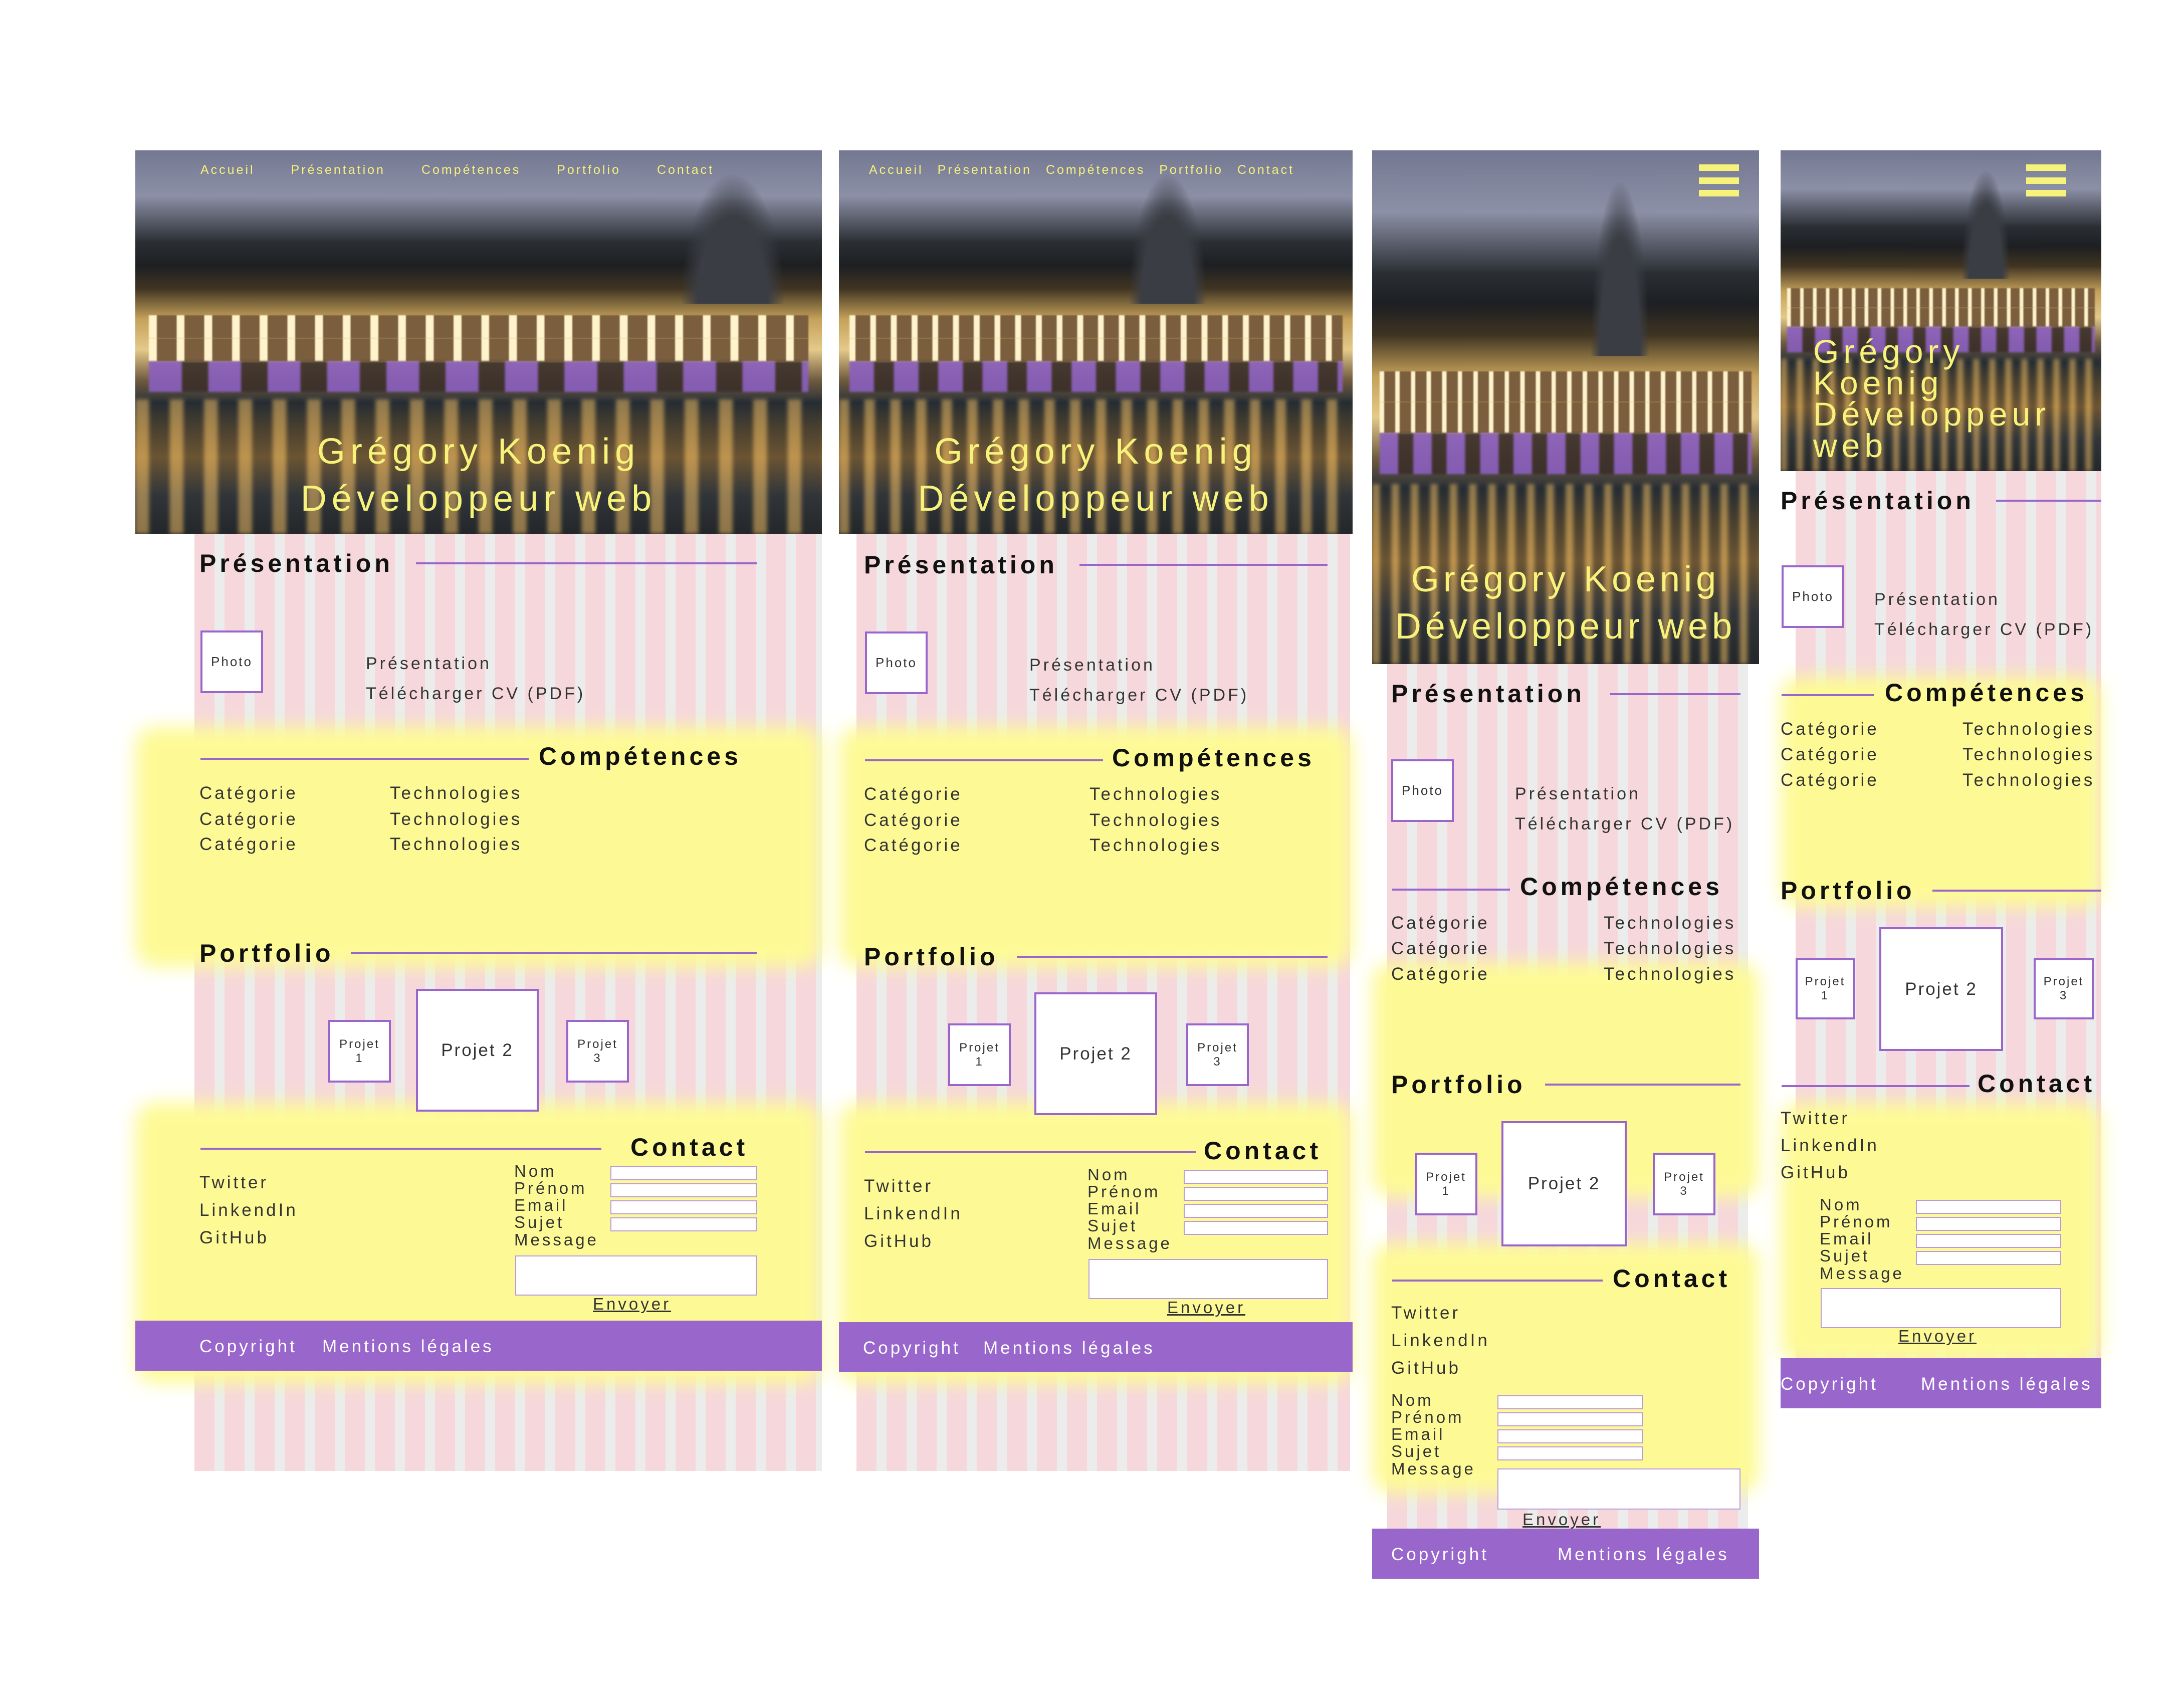  I want to click on highlight-skills, so click(1941, 792).